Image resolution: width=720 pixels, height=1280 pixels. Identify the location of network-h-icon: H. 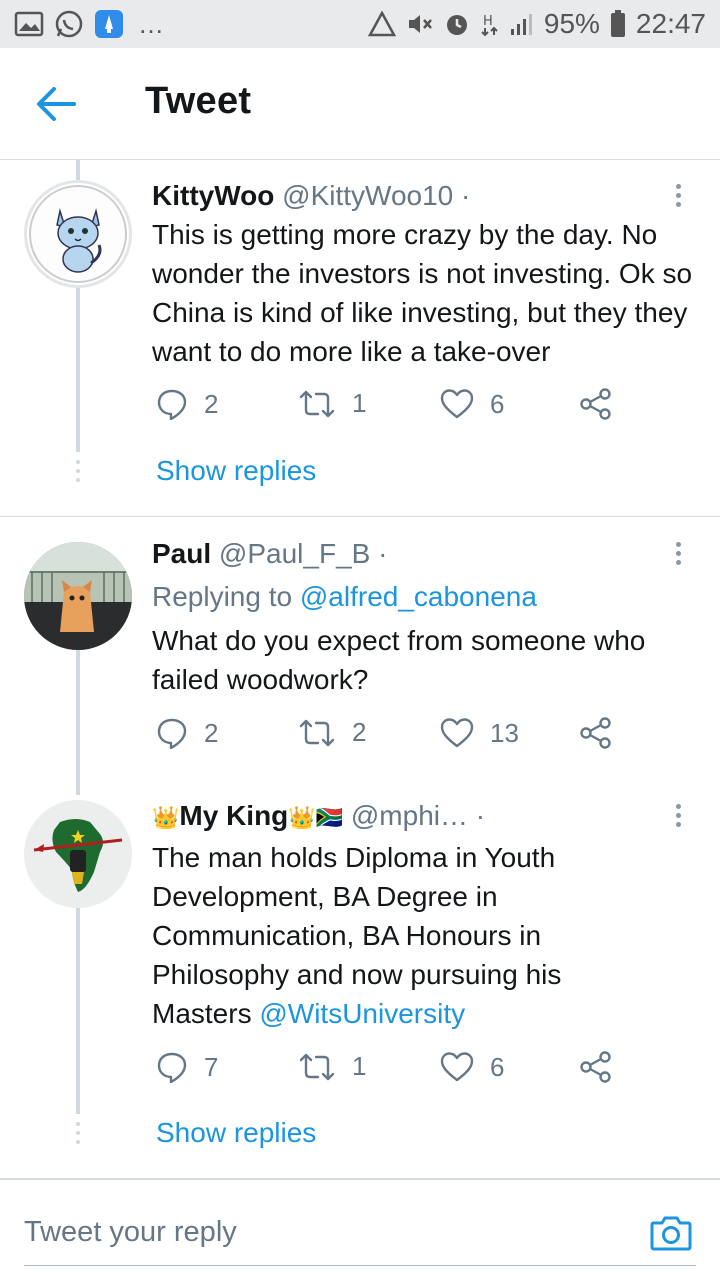
(490, 24).